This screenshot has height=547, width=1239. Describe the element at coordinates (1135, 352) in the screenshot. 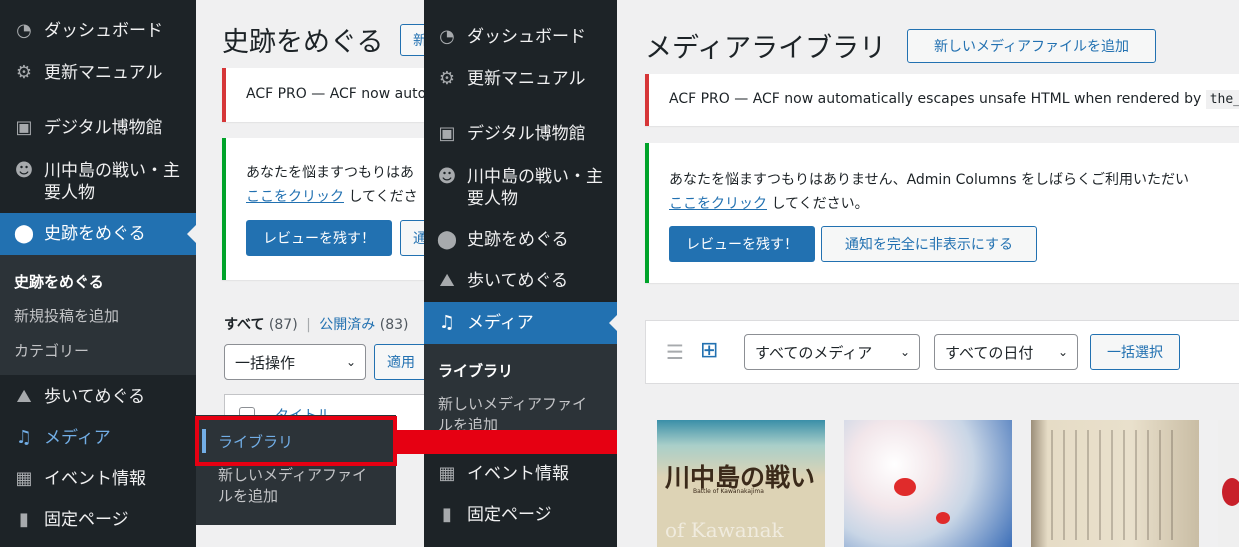

I see `bulk-select-button: 一括選択` at that location.